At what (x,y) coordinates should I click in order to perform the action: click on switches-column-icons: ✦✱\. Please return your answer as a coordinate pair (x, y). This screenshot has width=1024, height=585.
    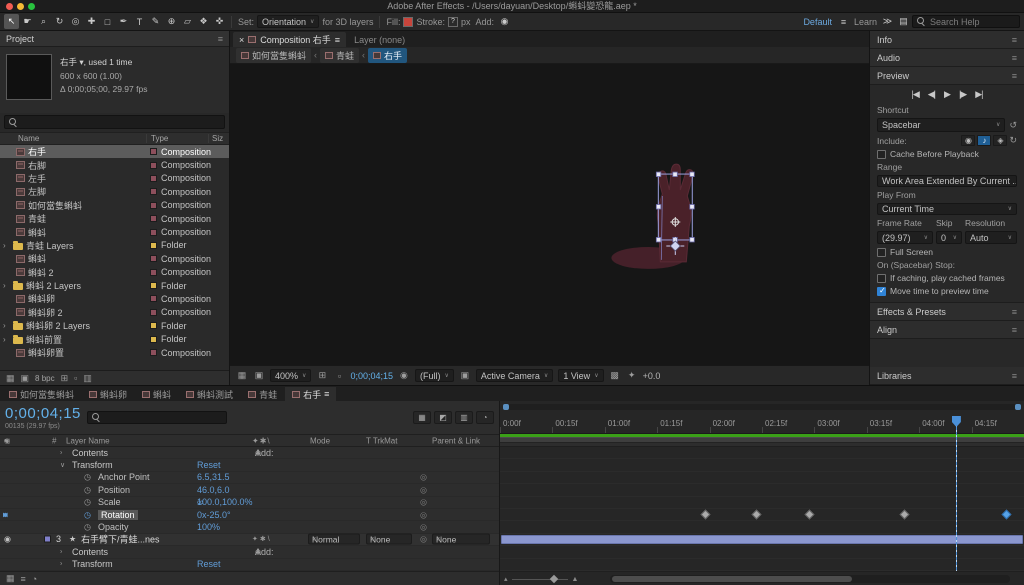
    Looking at the image, I should click on (261, 440).